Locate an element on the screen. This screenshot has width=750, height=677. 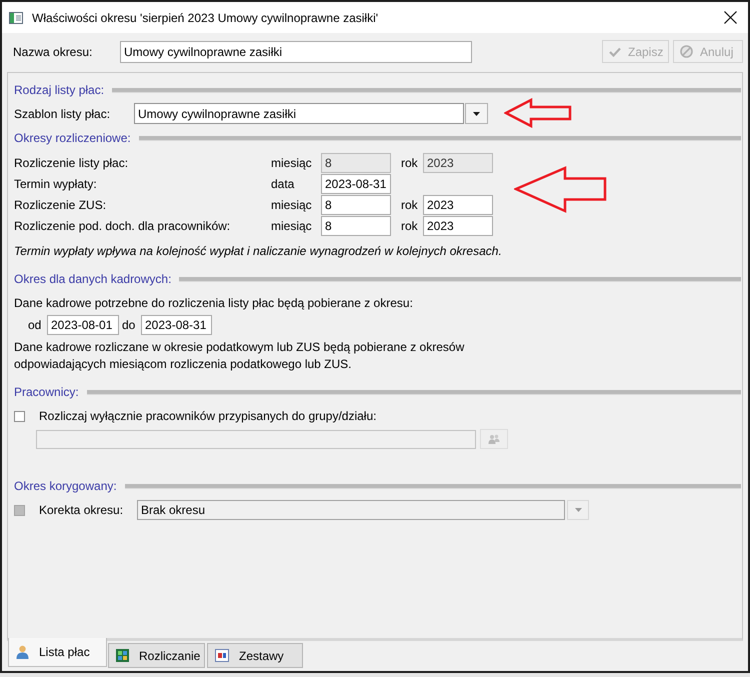
window-icon is located at coordinates (16, 18).